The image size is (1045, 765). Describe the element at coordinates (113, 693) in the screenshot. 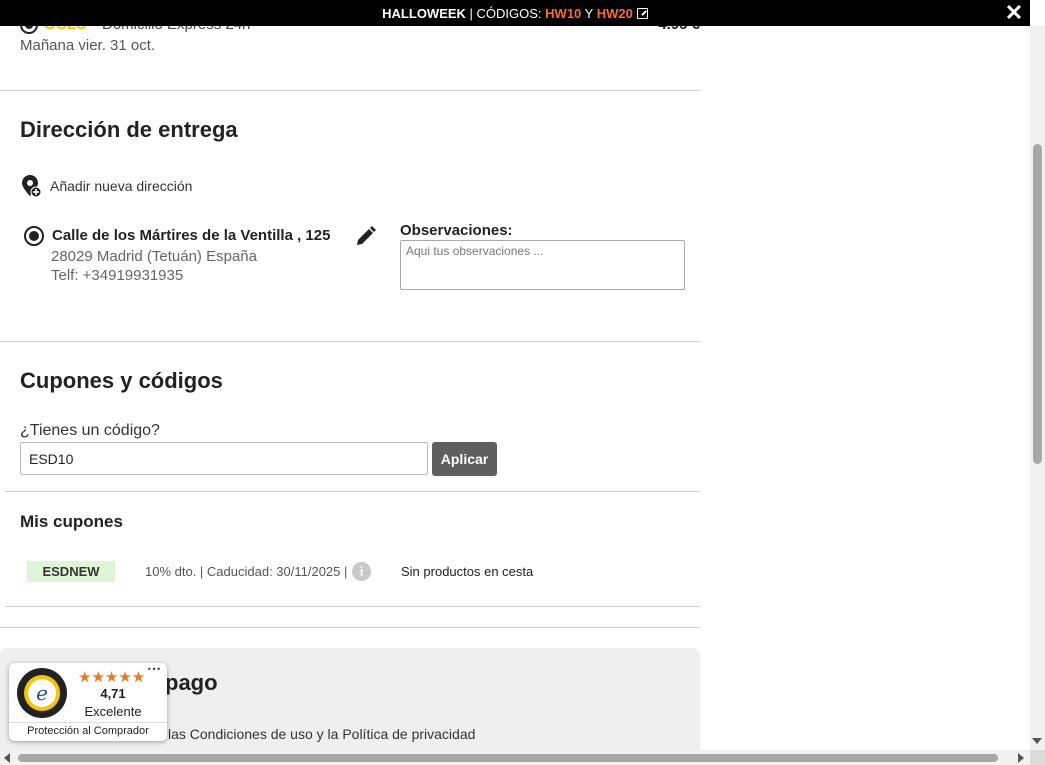

I see `rating-value: 4,71` at that location.